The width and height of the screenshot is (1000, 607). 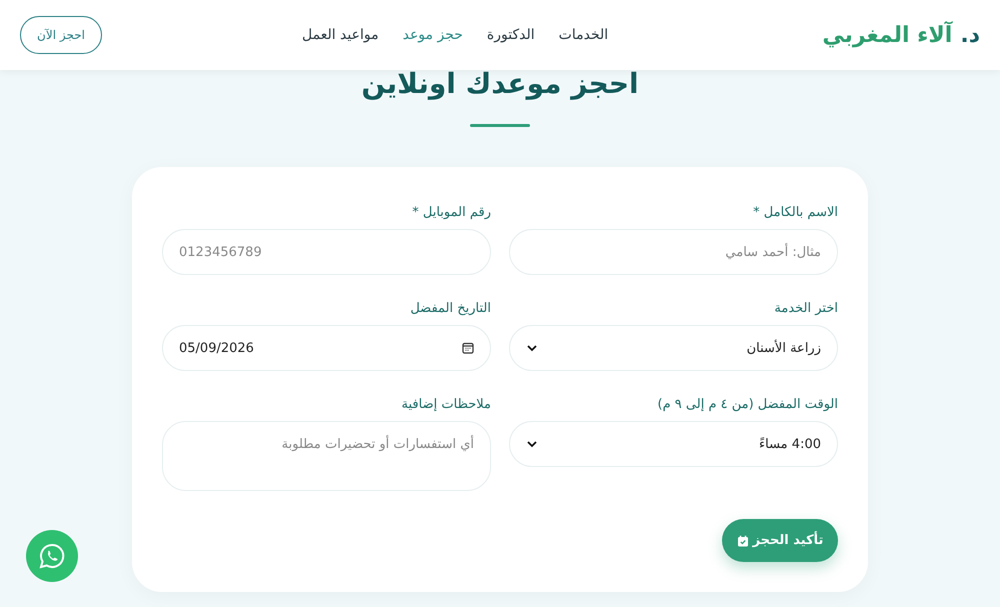 What do you see at coordinates (500, 84) in the screenshot?
I see `page-title: احجز موعدك اونلاين` at bounding box center [500, 84].